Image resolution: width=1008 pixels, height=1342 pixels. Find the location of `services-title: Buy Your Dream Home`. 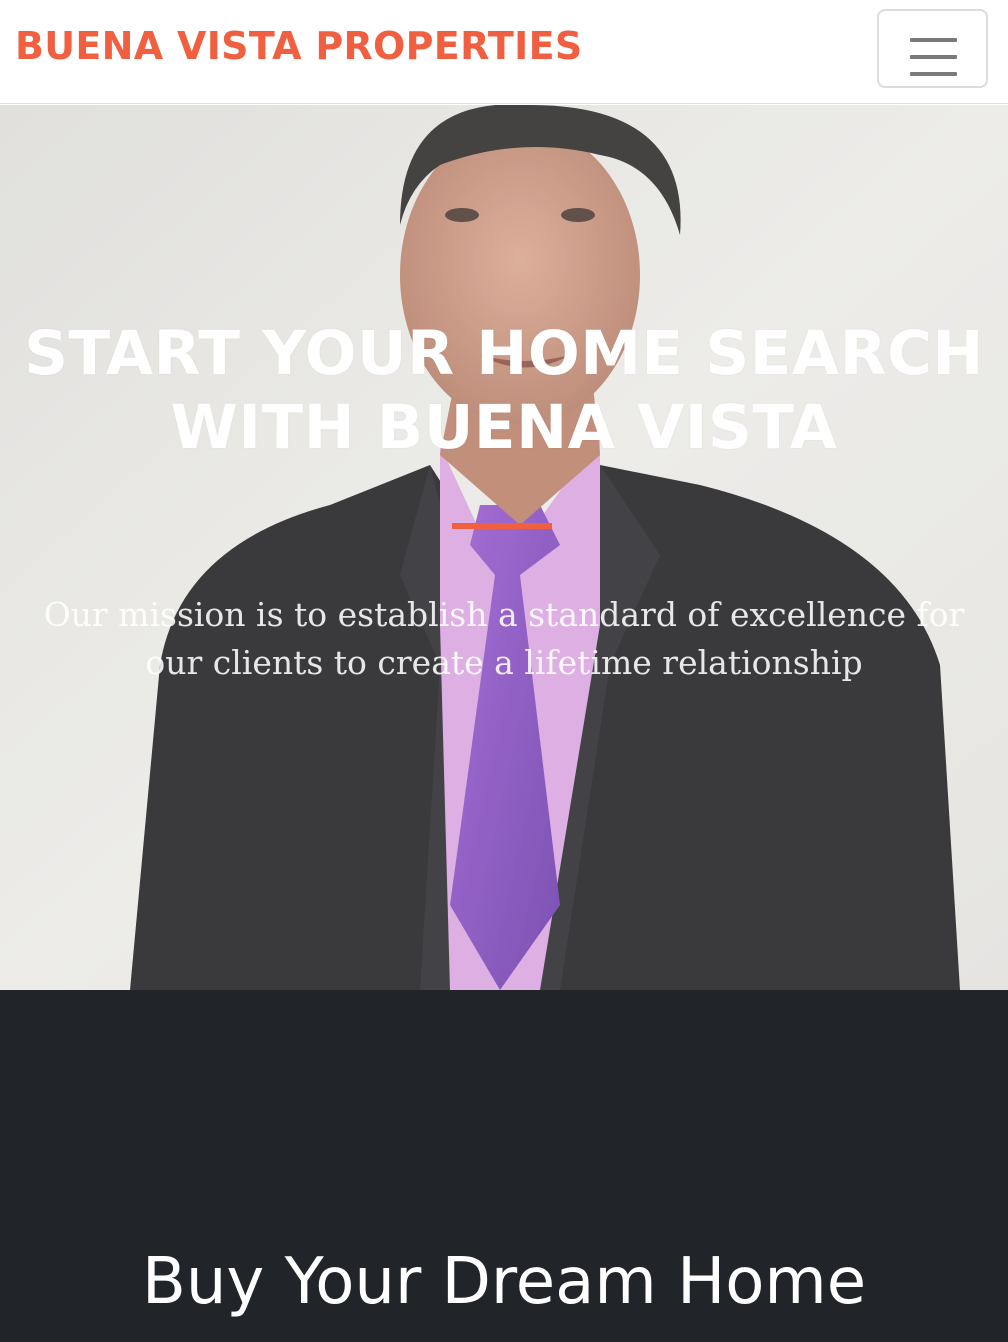

services-title: Buy Your Dream Home is located at coordinates (504, 1282).